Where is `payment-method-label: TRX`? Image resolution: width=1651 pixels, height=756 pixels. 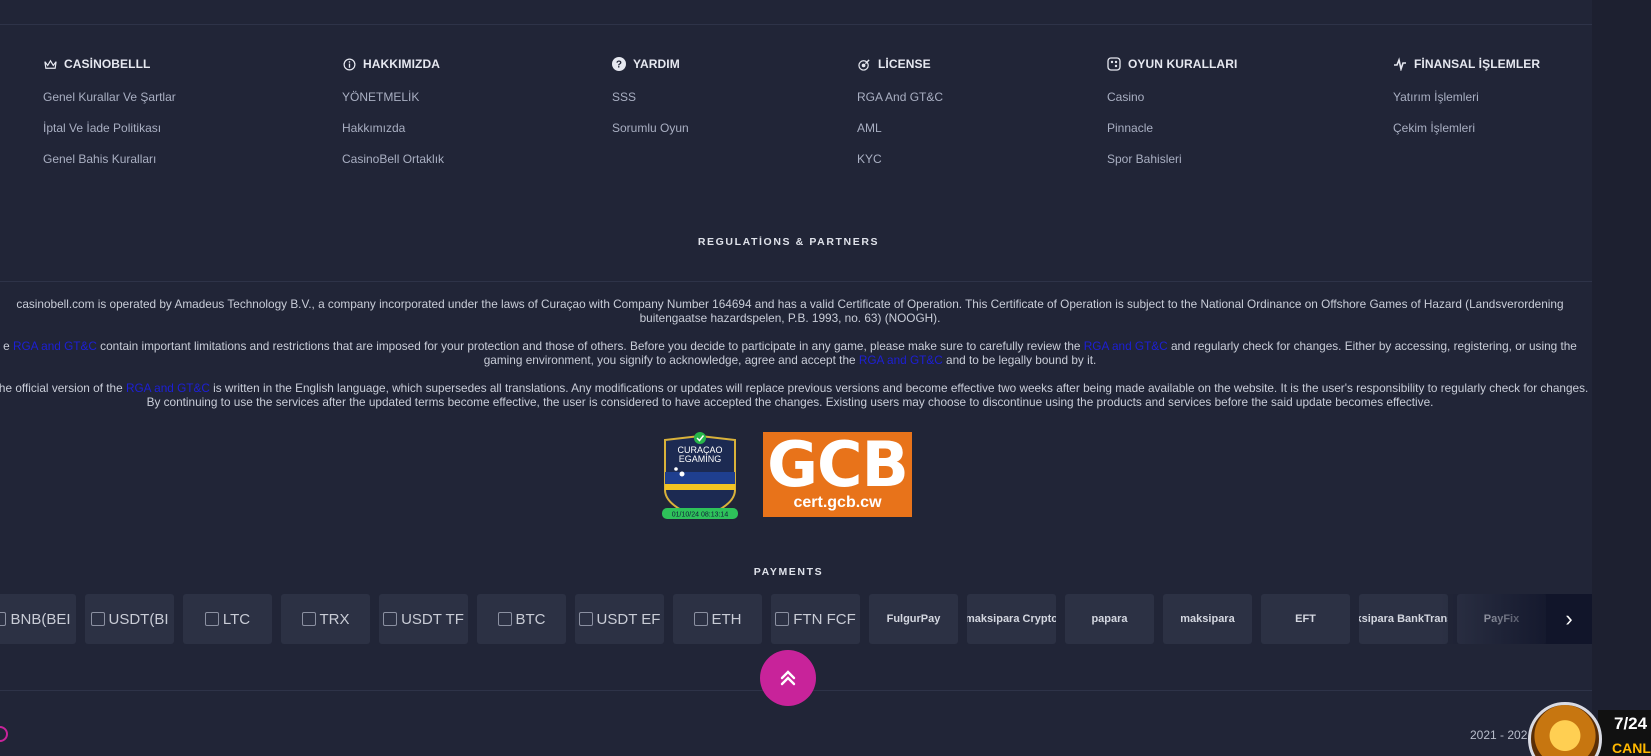 payment-method-label: TRX is located at coordinates (334, 619).